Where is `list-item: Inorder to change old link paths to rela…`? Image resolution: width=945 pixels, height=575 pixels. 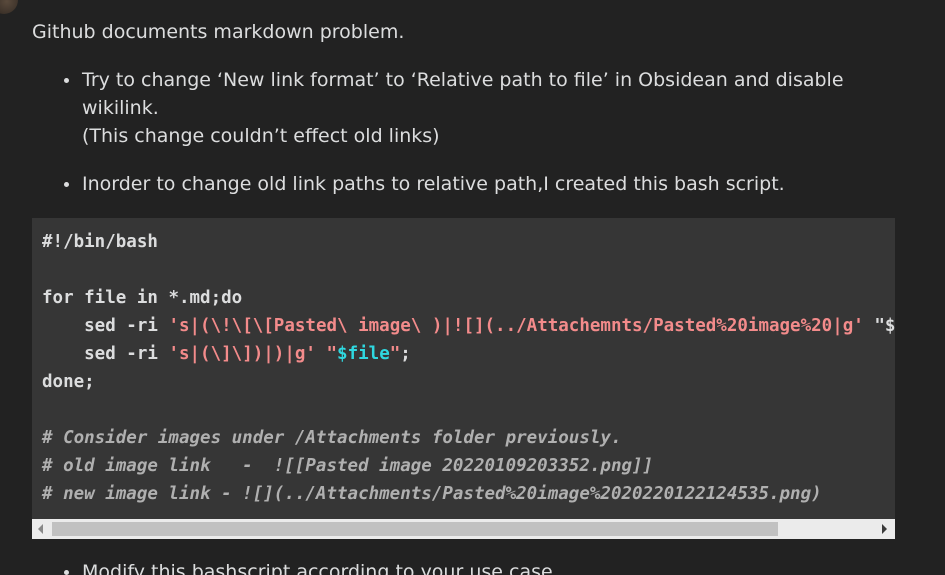
list-item: Inorder to change old link paths to rela… is located at coordinates (462, 184).